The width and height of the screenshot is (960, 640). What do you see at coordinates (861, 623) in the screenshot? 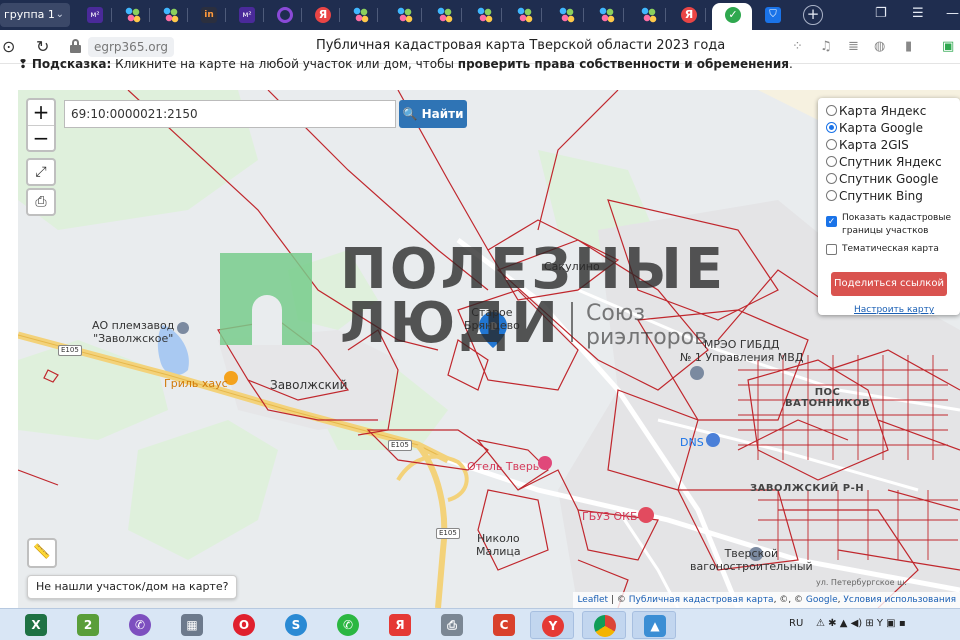
I see `tray-icons: ⚠ ✱ ▲ ◀) ⊞ Y ▣ ▪` at bounding box center [861, 623].